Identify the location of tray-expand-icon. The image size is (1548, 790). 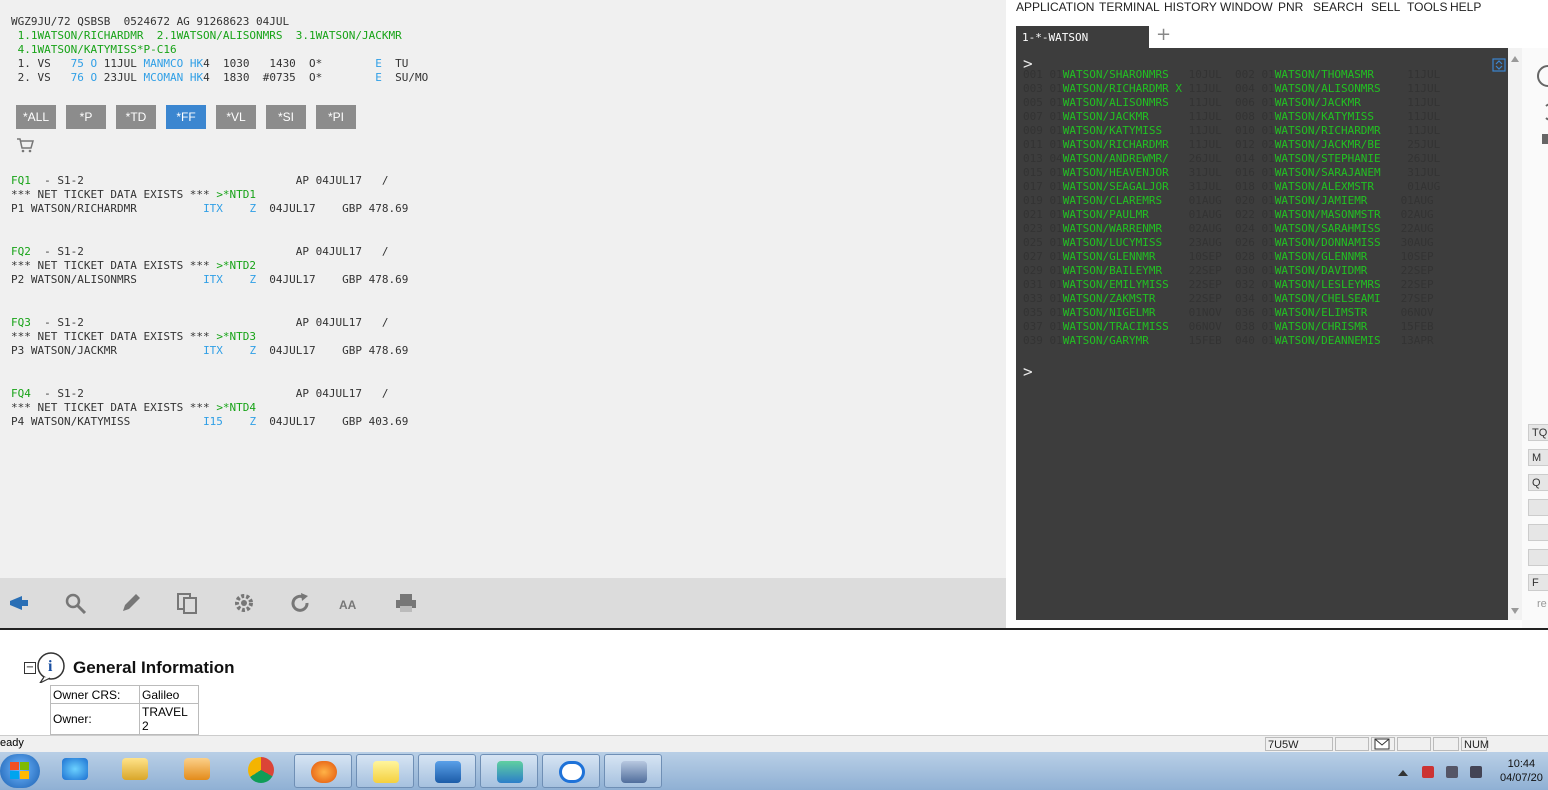
(1403, 772).